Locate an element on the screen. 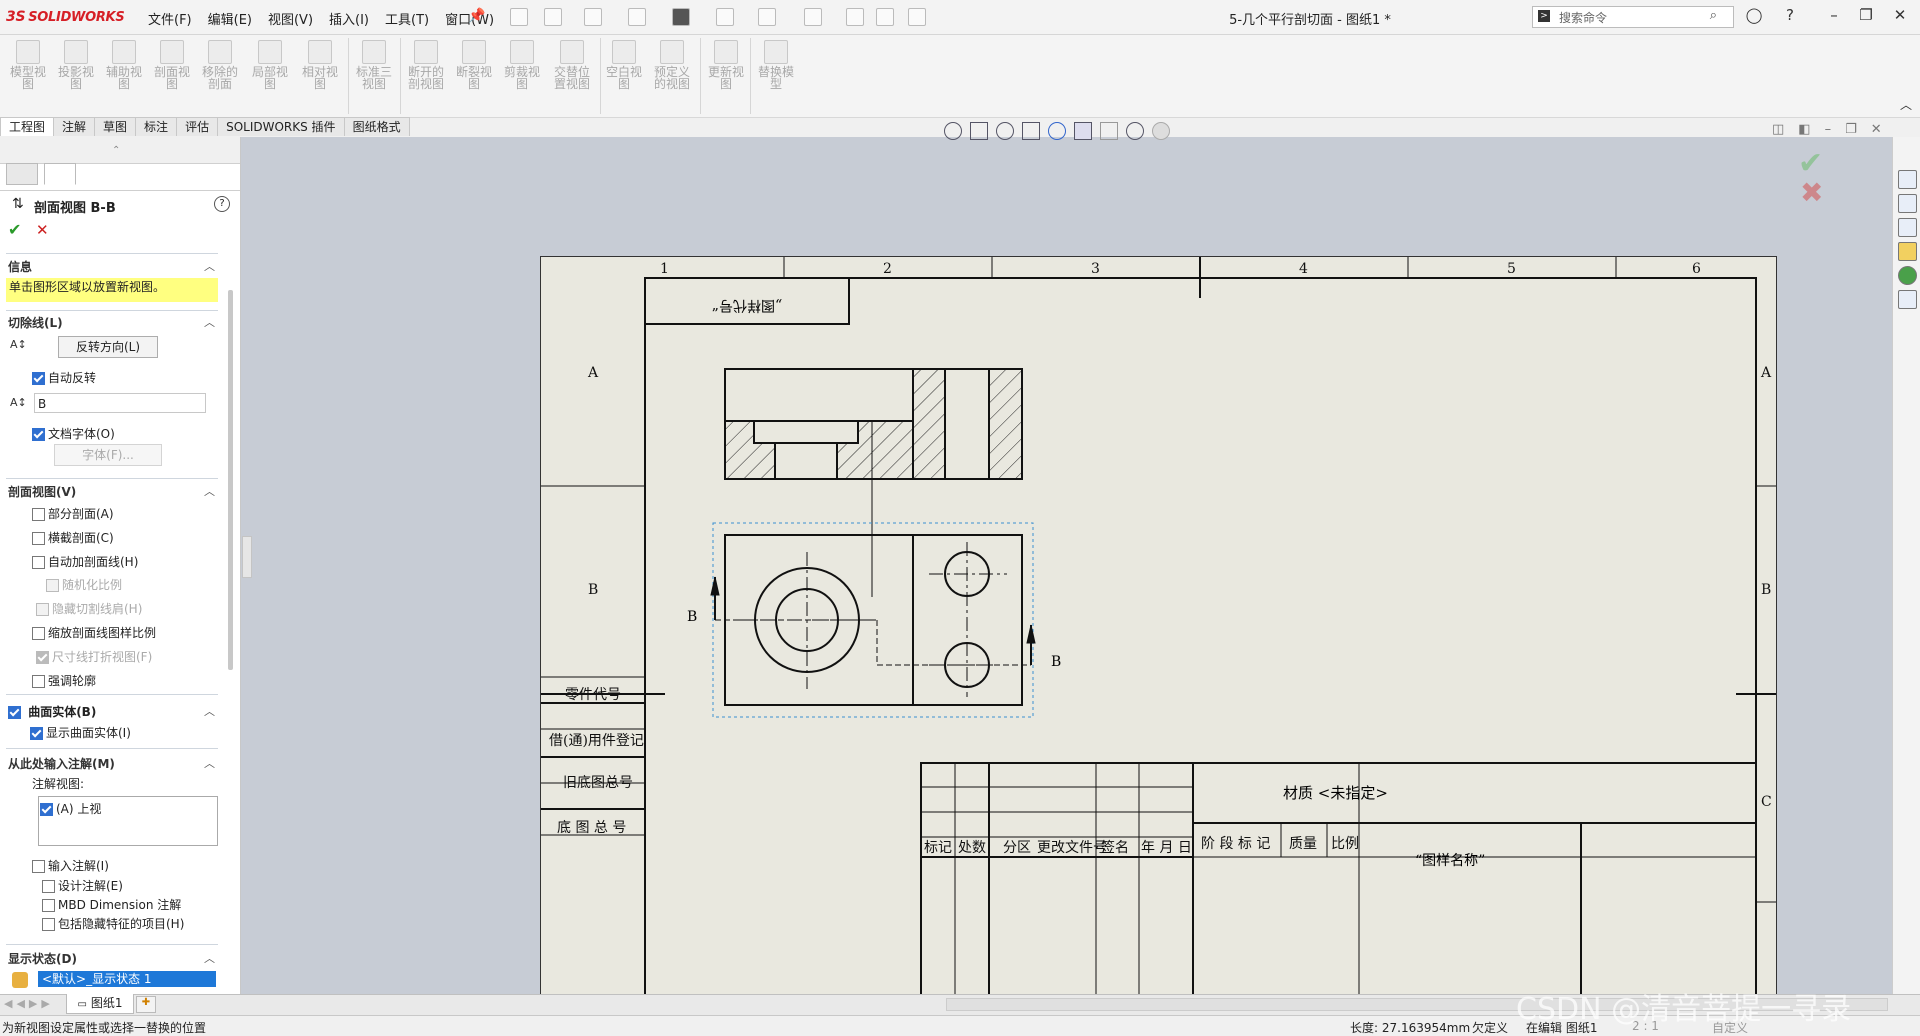 This screenshot has height=1036, width=1920. menu-file: 文件(F) is located at coordinates (170, 18).